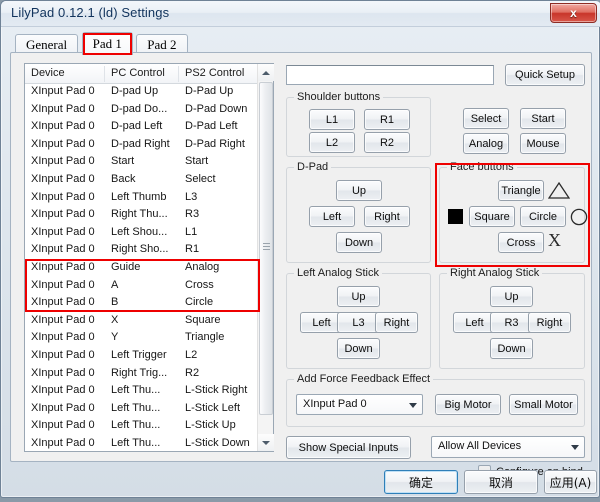 This screenshot has height=502, width=600. What do you see at coordinates (142, 287) in the screenshot?
I see `table-row: XInput Pad 0 A Cross` at bounding box center [142, 287].